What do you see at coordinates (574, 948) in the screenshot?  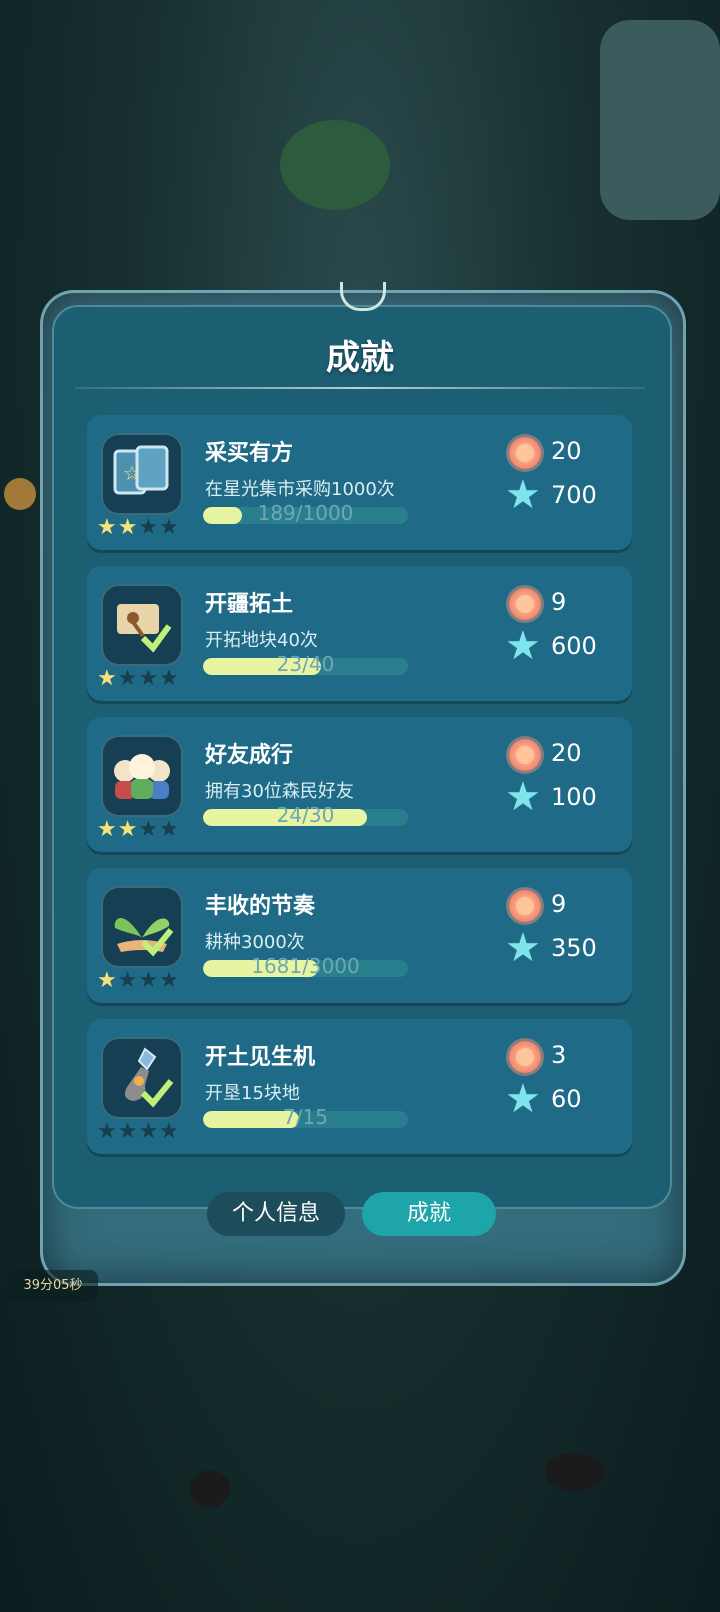 I see `reward-star-value: 350` at bounding box center [574, 948].